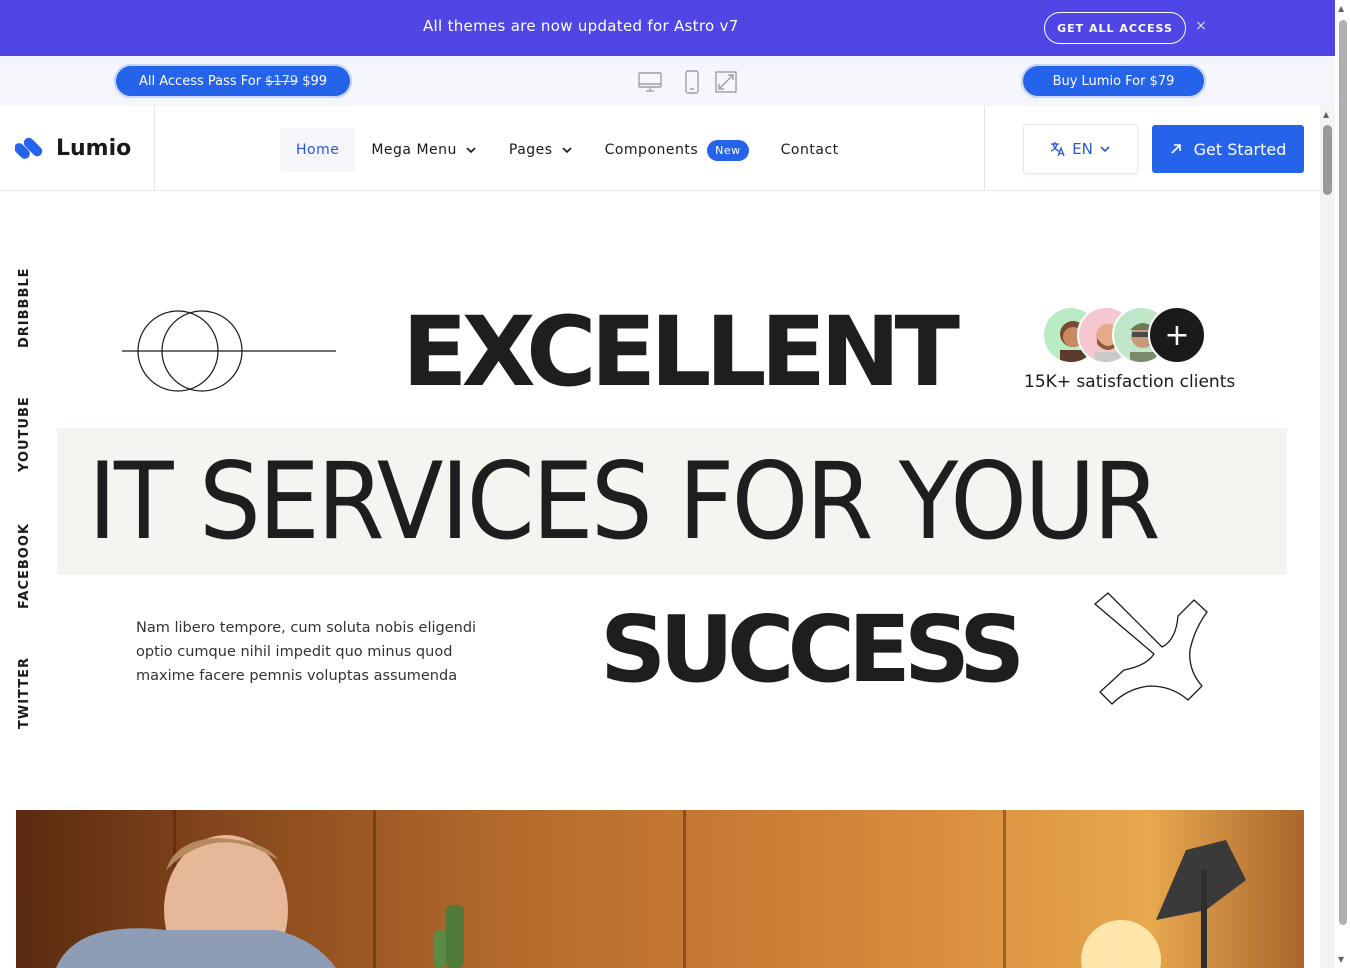  What do you see at coordinates (1327, 537) in the screenshot?
I see `page-scrollbar: ▲` at bounding box center [1327, 537].